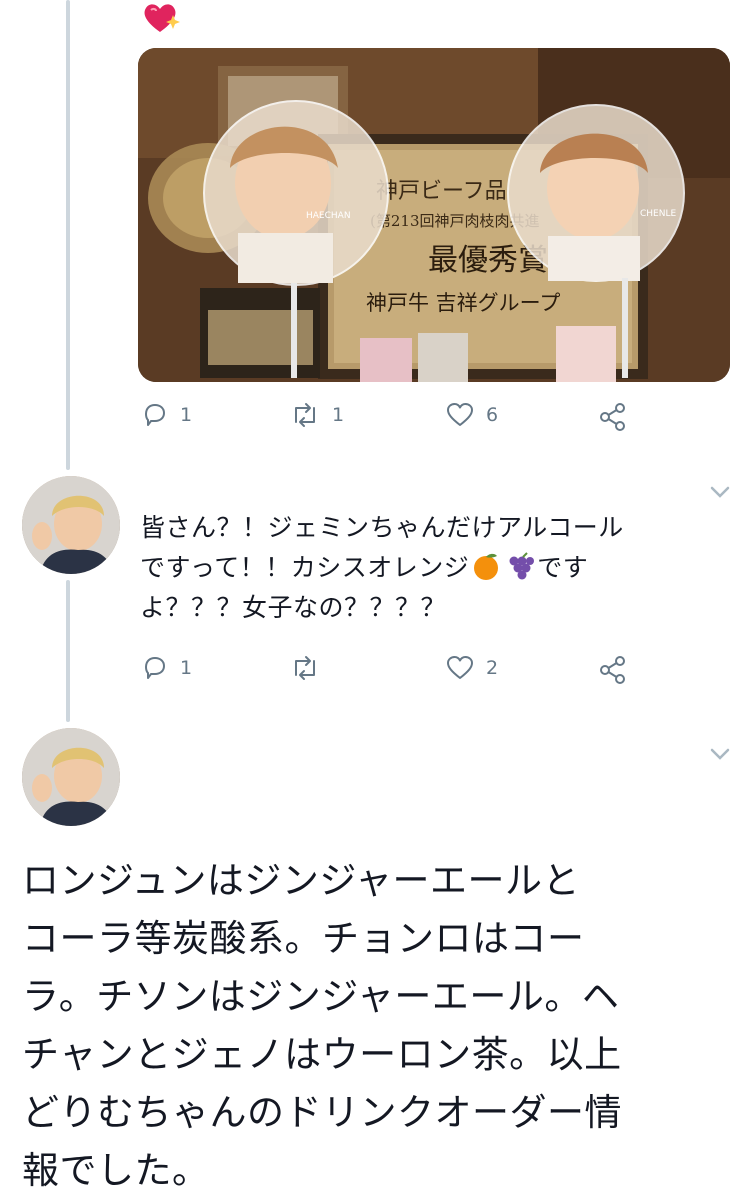  What do you see at coordinates (301, 880) in the screenshot?
I see `tweet-3-line-1: ロンジュンはジンジャーエールと` at bounding box center [301, 880].